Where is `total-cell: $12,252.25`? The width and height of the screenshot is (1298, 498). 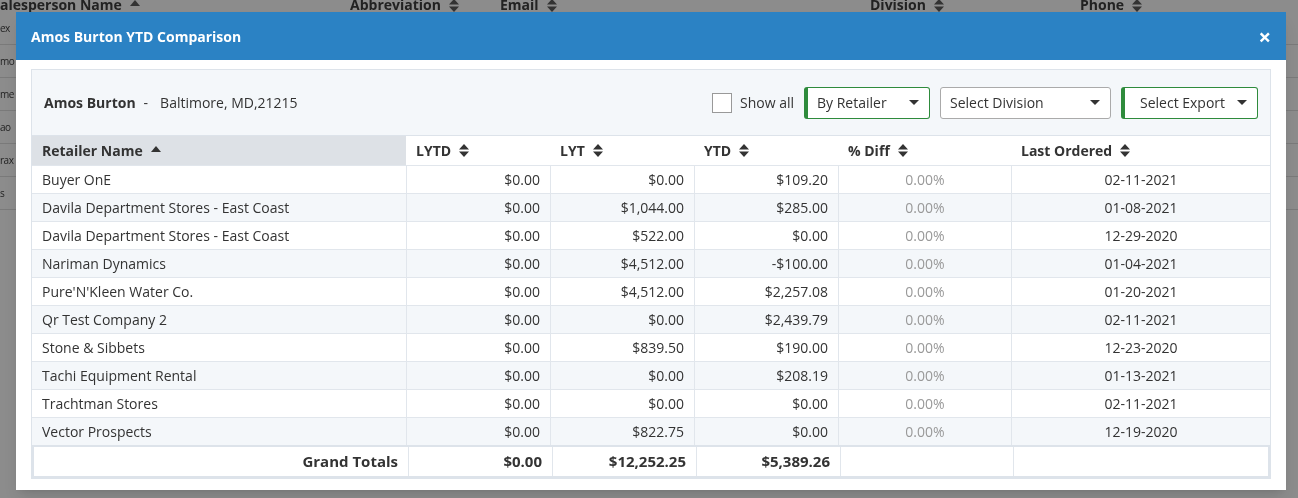
total-cell: $12,252.25 is located at coordinates (647, 461).